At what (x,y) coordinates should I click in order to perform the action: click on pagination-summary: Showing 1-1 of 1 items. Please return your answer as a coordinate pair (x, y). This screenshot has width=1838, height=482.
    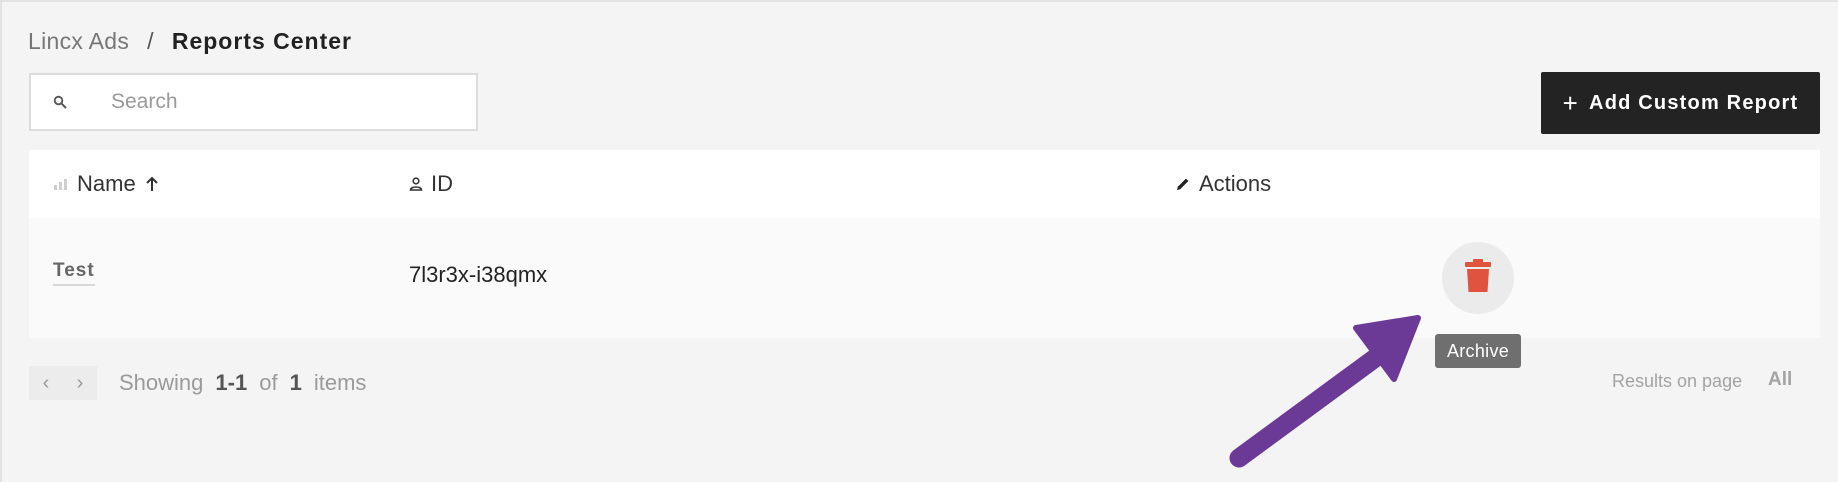
    Looking at the image, I should click on (242, 383).